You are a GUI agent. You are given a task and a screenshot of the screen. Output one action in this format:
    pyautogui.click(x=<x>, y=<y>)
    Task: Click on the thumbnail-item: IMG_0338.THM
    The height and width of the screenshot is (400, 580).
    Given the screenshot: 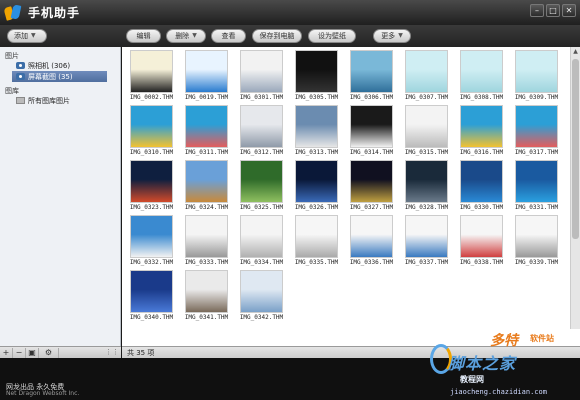 What is the action you would take?
    pyautogui.click(x=481, y=240)
    